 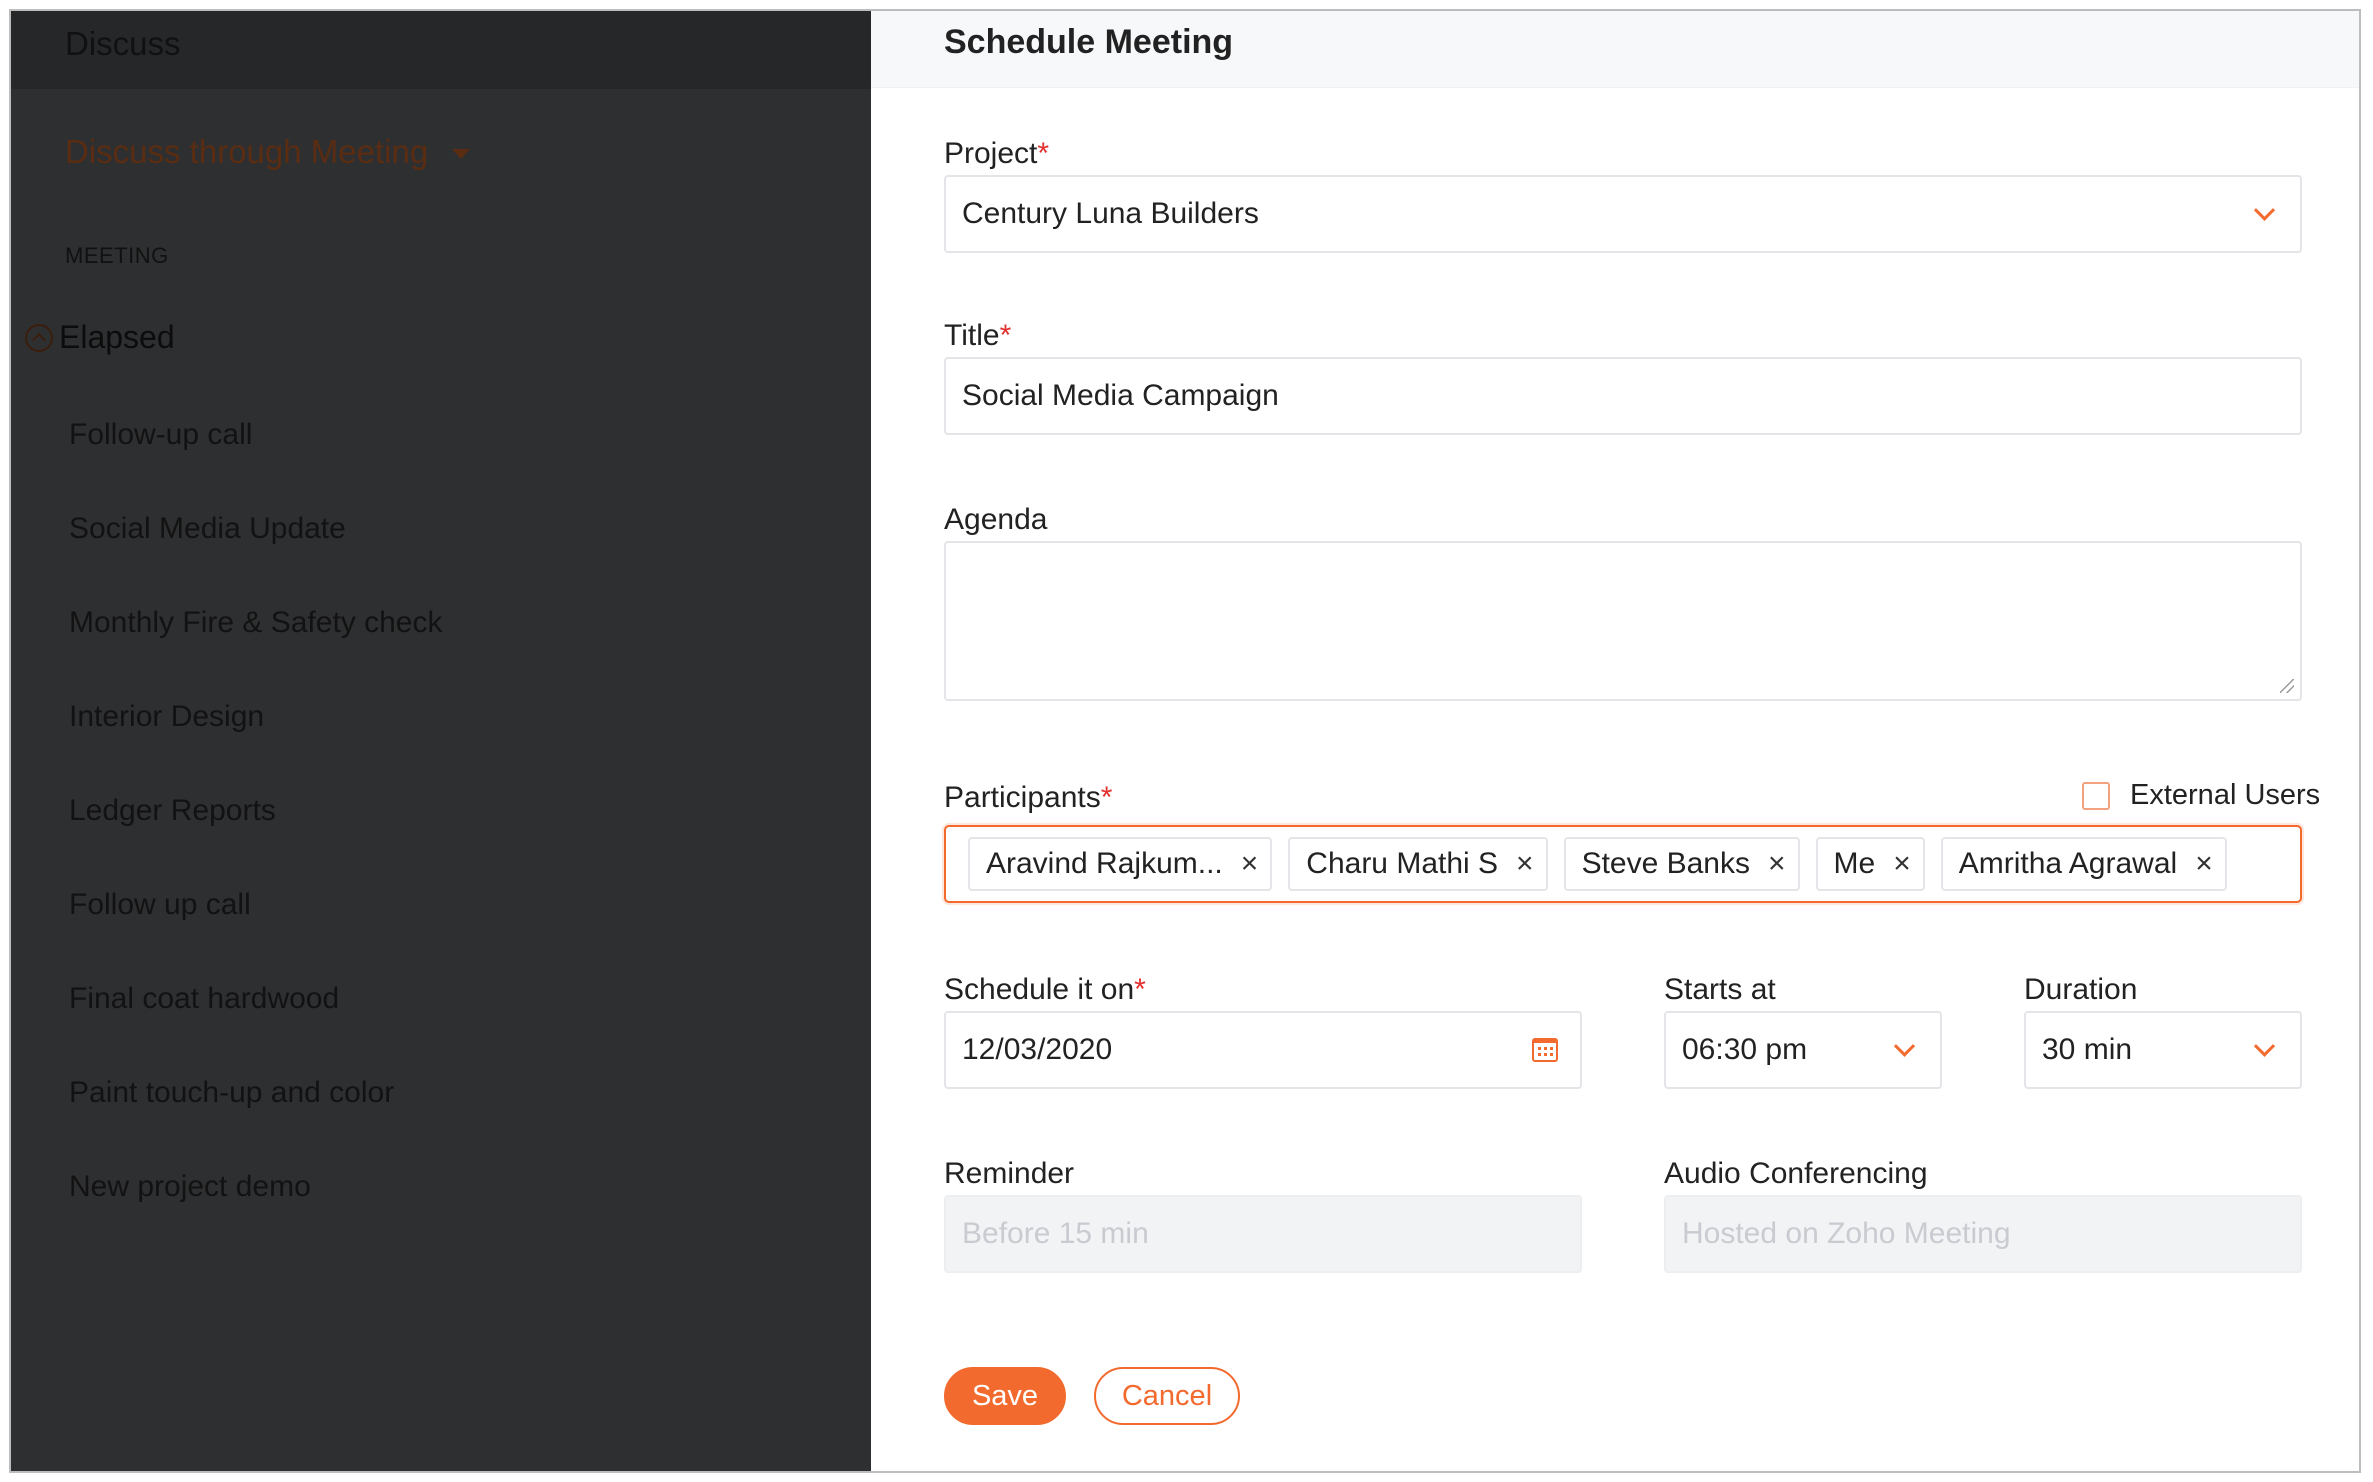 I want to click on duration-select: 30 min, so click(x=2163, y=1050).